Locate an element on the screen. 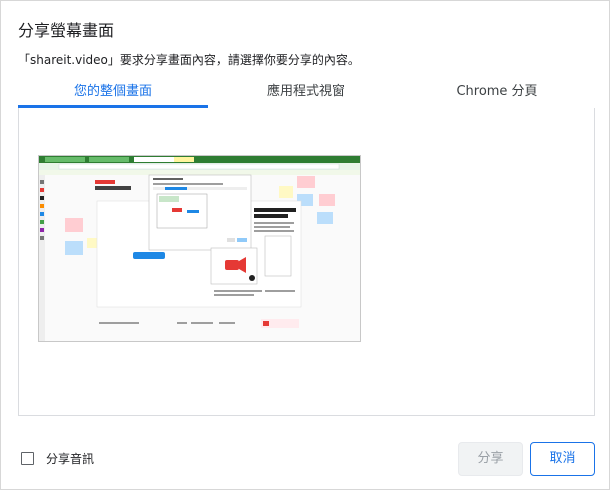  dialog-description: 「shareit.video」要求分享畫面內容，請選擇你要分享的內容。 is located at coordinates (189, 60).